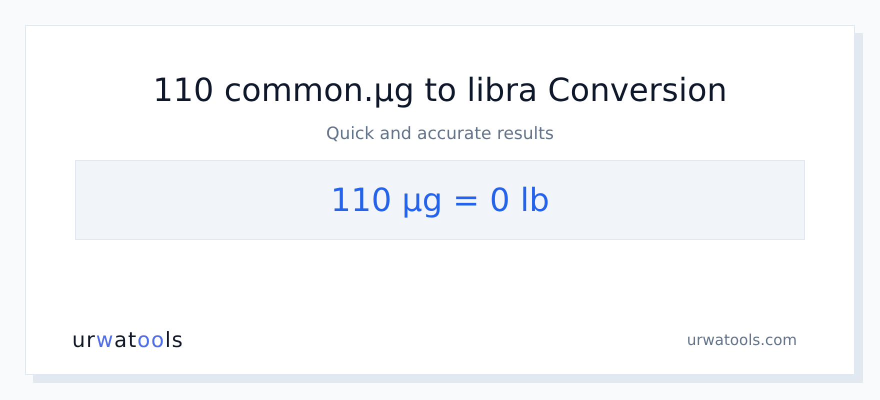 Image resolution: width=880 pixels, height=400 pixels. Describe the element at coordinates (440, 90) in the screenshot. I see `page-title: 110 common.µg to libra Conversion` at that location.